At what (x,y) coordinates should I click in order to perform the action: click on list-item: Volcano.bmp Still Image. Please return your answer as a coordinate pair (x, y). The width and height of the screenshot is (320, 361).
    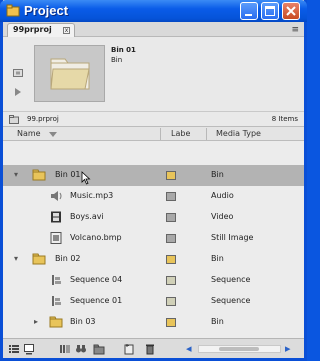
    Looking at the image, I should click on (153, 238).